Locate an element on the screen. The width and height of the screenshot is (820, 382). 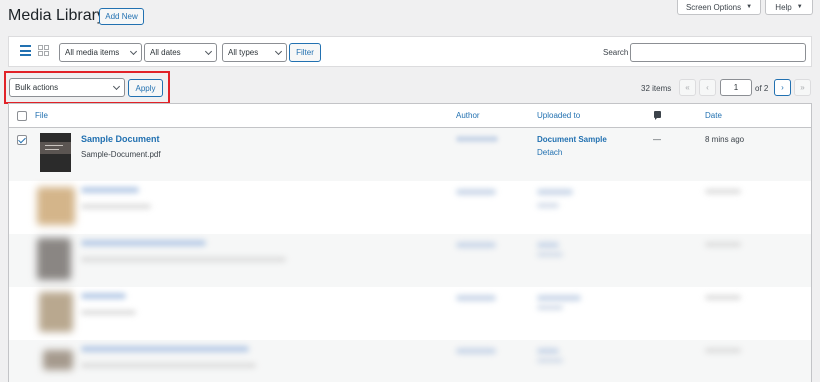
media-type-value: All media items is located at coordinates (92, 52).